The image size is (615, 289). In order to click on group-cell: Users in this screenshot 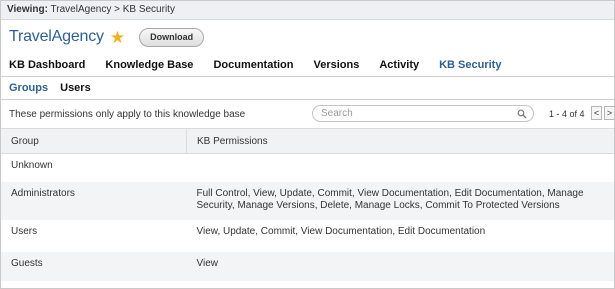, I will do `click(94, 236)`.